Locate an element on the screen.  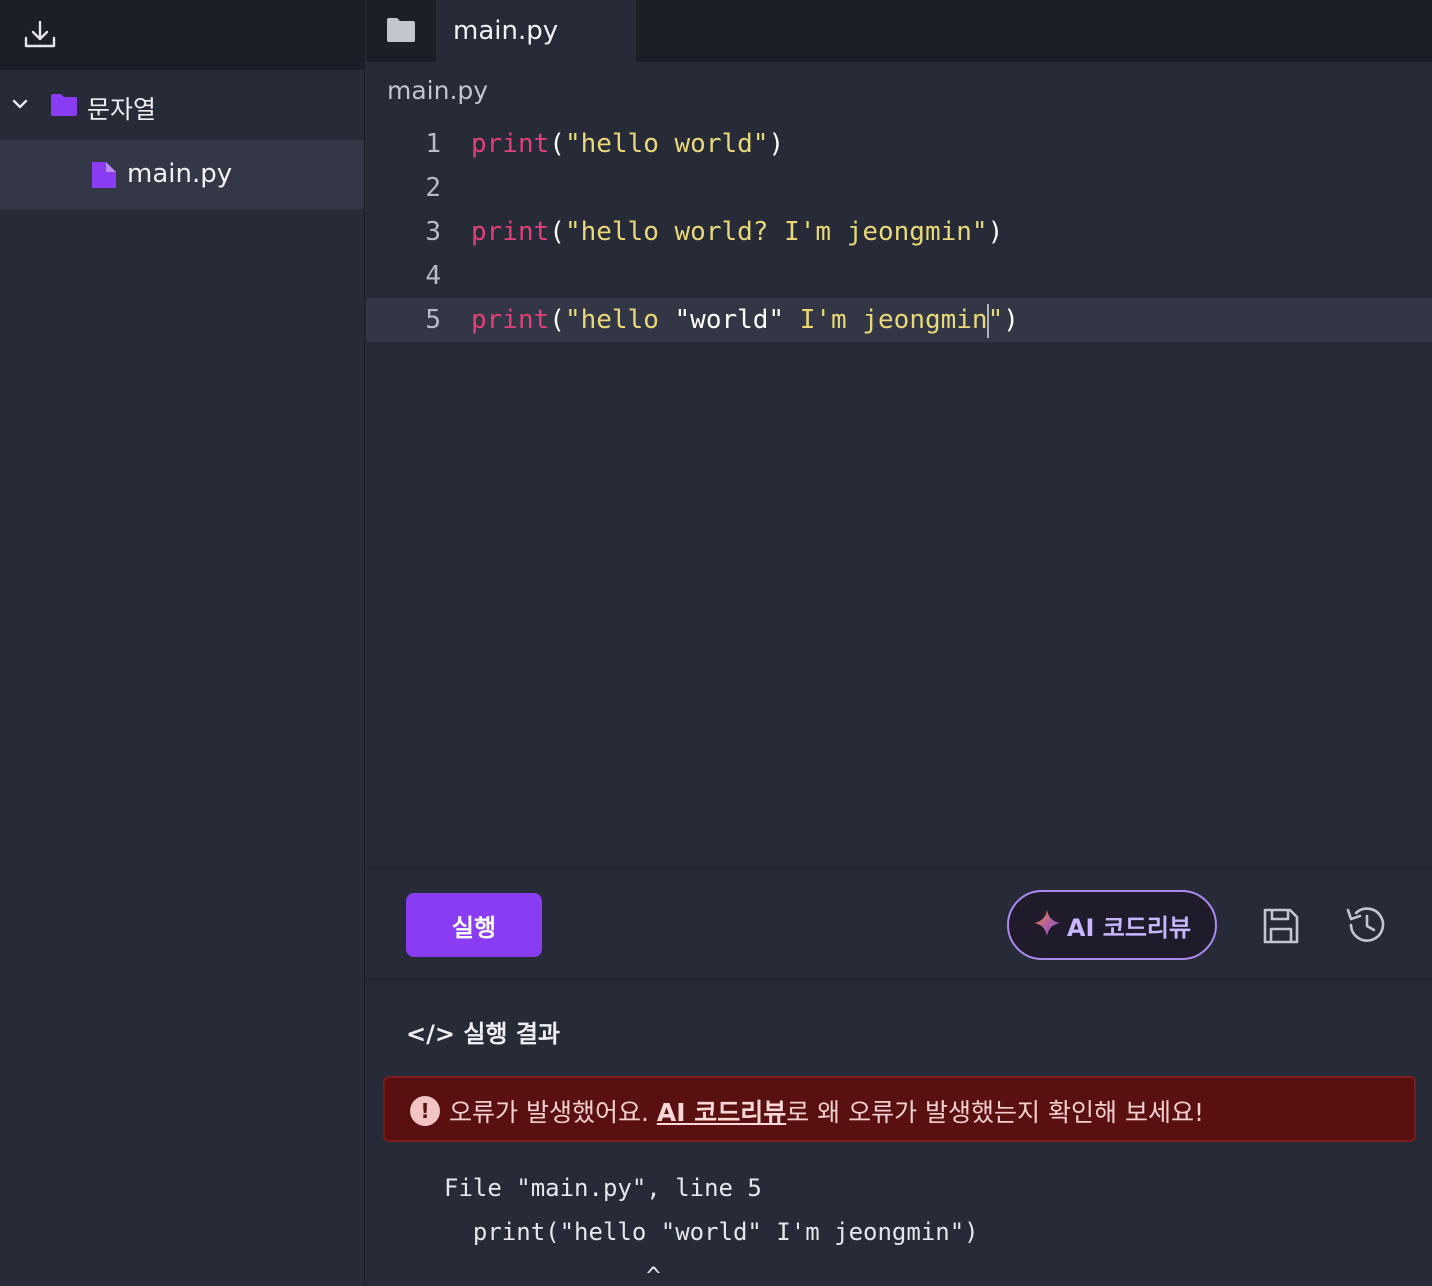
sparkle-icon is located at coordinates (1047, 925).